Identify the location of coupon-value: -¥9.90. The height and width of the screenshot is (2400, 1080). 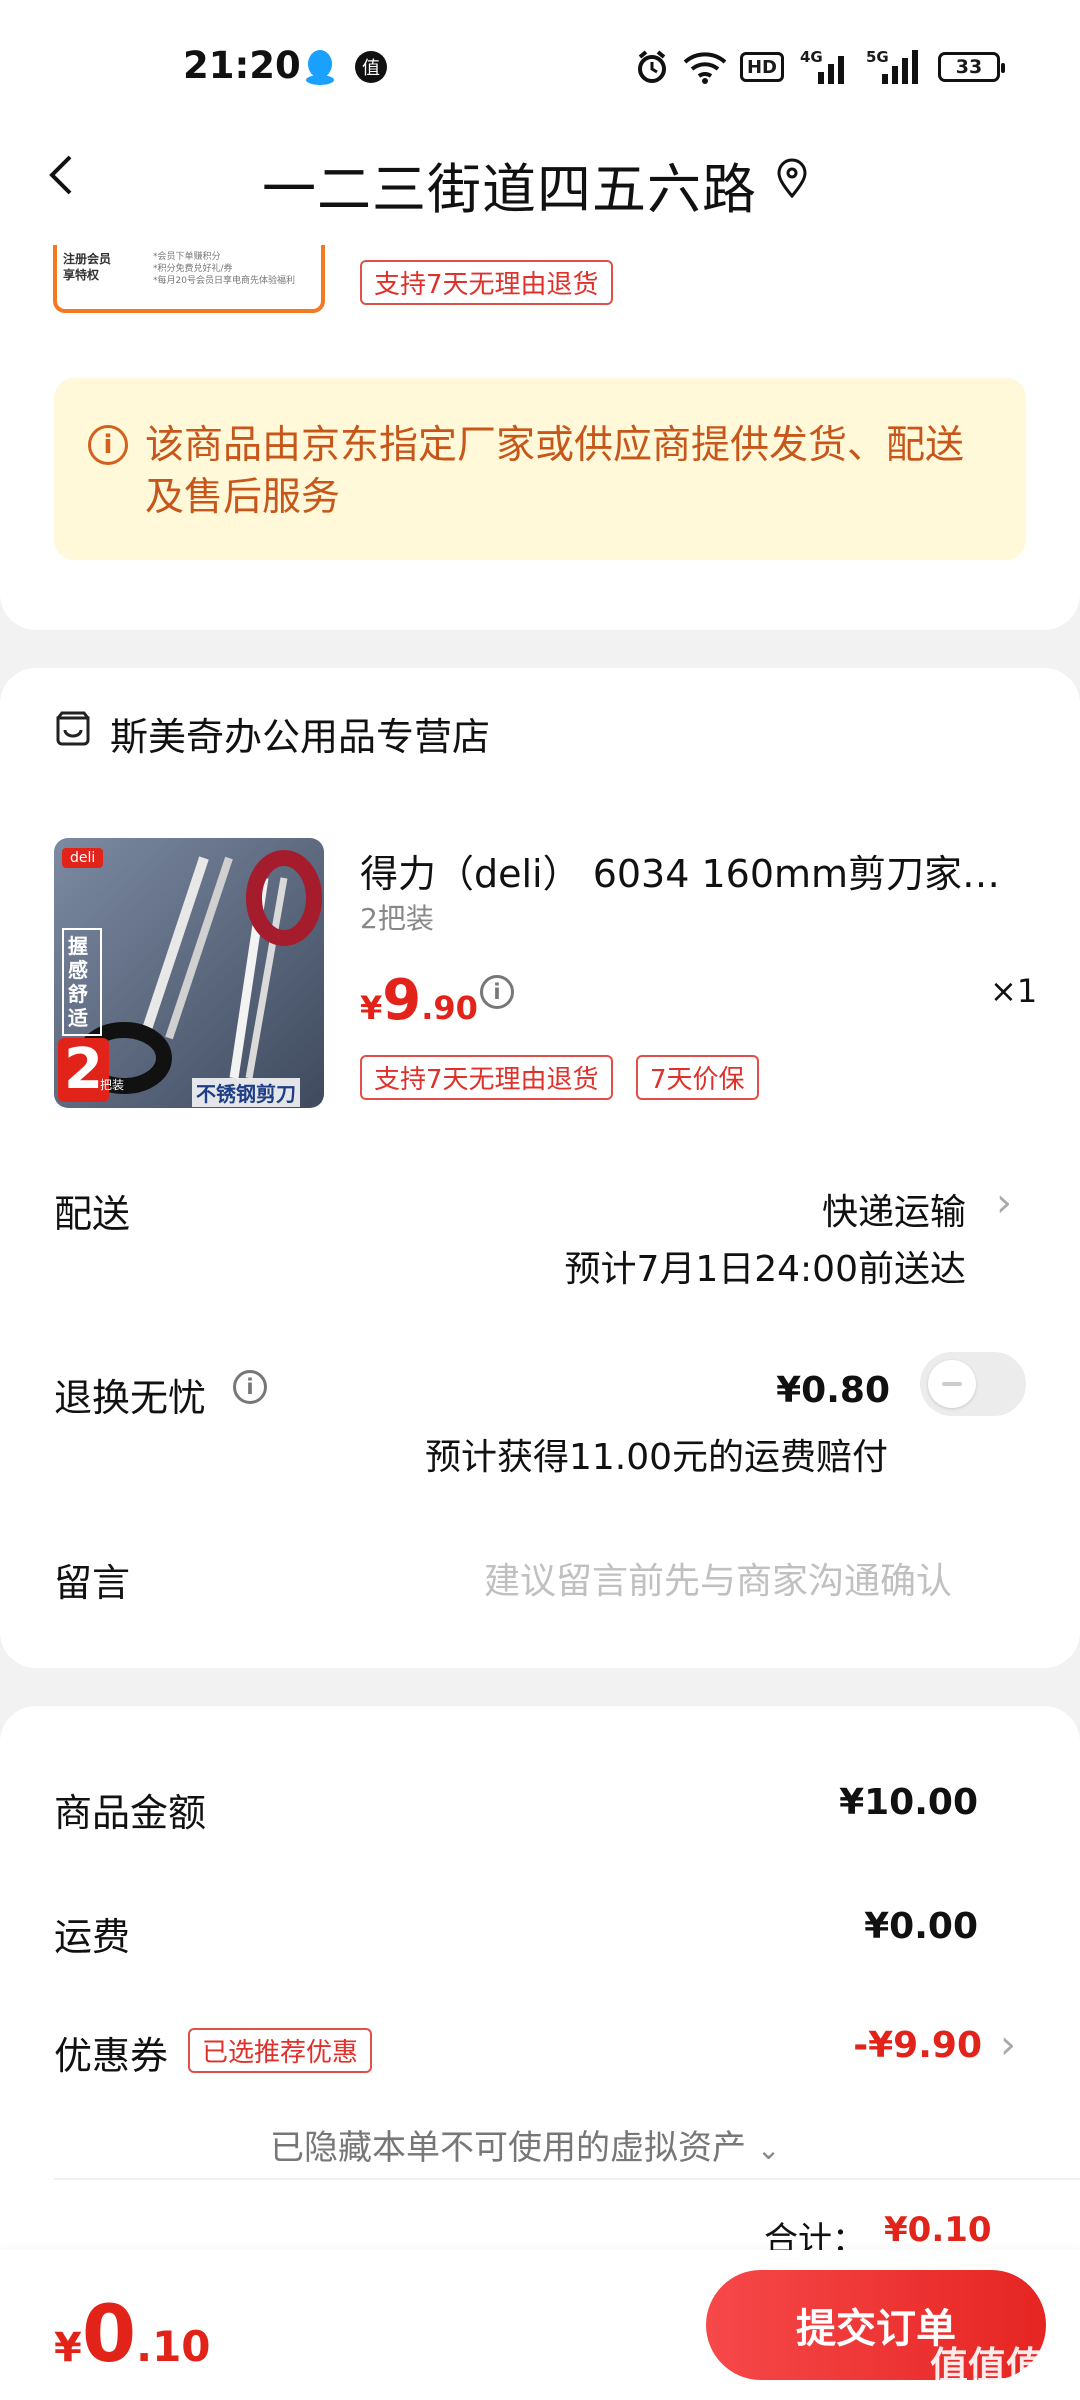
(871, 2045).